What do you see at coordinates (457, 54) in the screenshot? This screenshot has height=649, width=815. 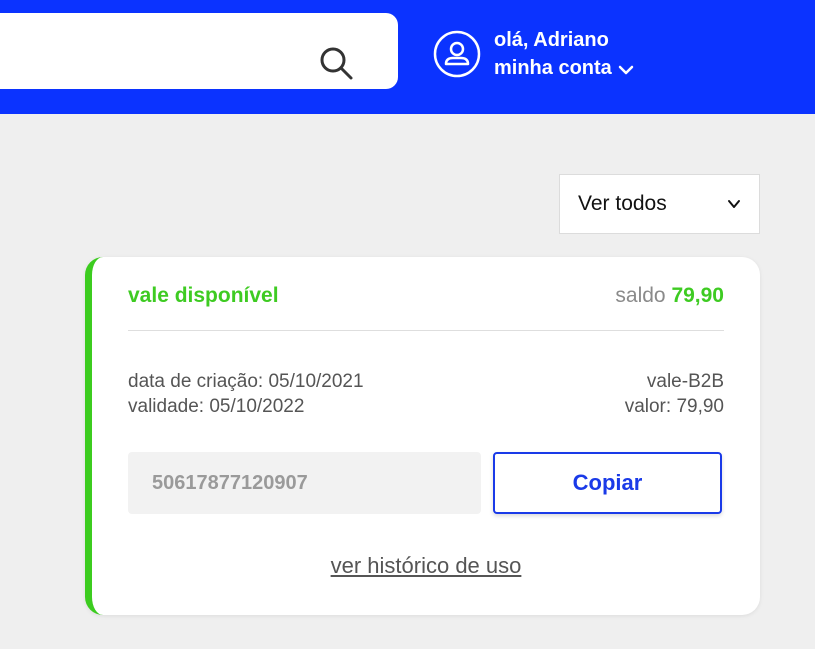 I see `user-icon` at bounding box center [457, 54].